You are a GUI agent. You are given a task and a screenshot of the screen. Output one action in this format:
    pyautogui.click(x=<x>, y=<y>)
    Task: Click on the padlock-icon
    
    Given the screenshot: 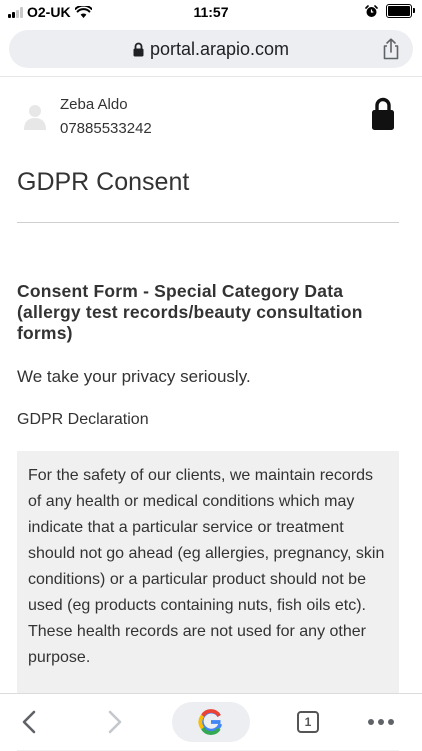 What is the action you would take?
    pyautogui.click(x=383, y=113)
    